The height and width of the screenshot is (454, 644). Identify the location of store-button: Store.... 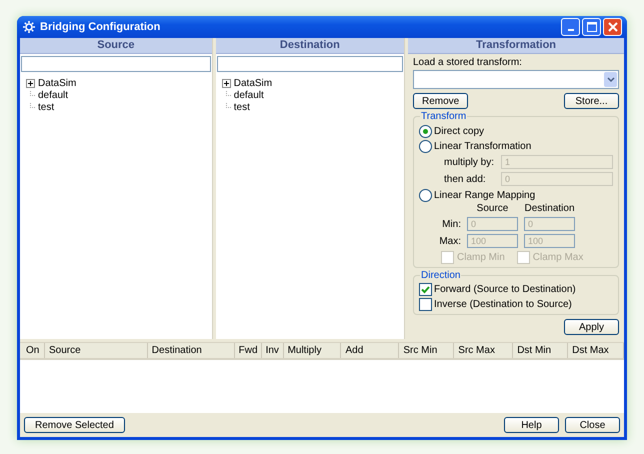
(591, 101).